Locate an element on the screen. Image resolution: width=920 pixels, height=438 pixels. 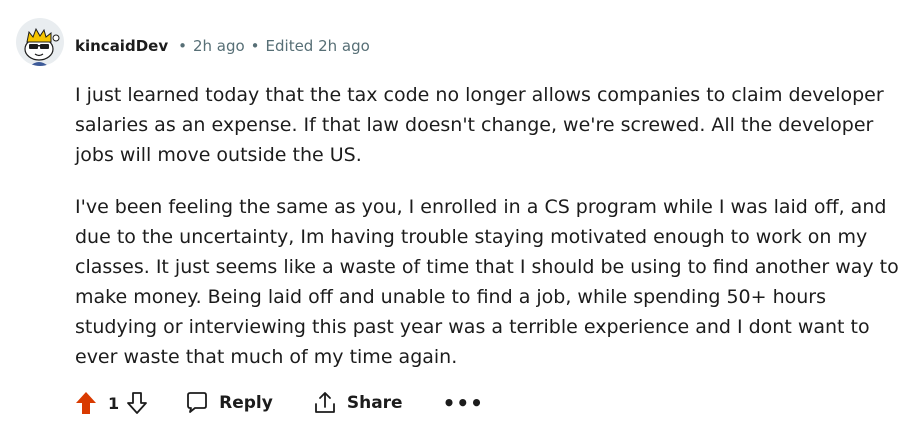
share-icon is located at coordinates (324, 402).